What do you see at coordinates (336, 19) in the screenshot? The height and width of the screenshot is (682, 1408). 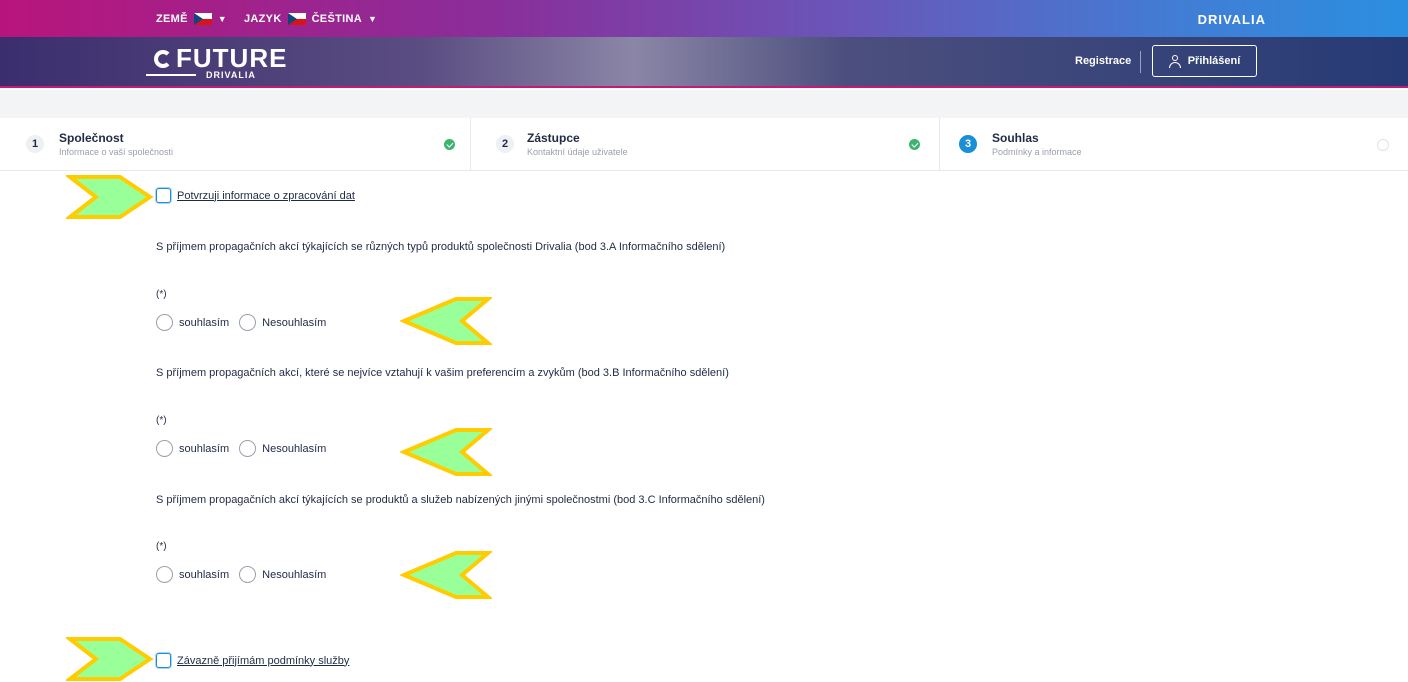 I see `language-value: ČEŠTINA` at bounding box center [336, 19].